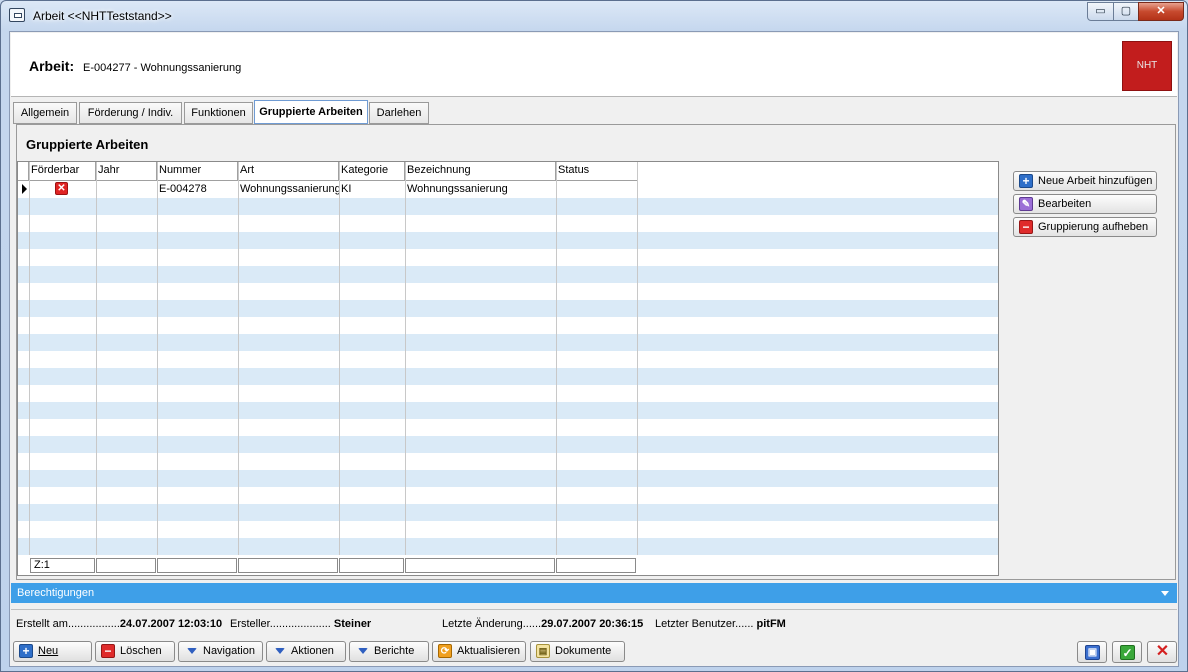 The width and height of the screenshot is (1188, 672). I want to click on title-bar: Arbeit <<NHTTeststand>> ▭ ▢ ✕, so click(594, 16).